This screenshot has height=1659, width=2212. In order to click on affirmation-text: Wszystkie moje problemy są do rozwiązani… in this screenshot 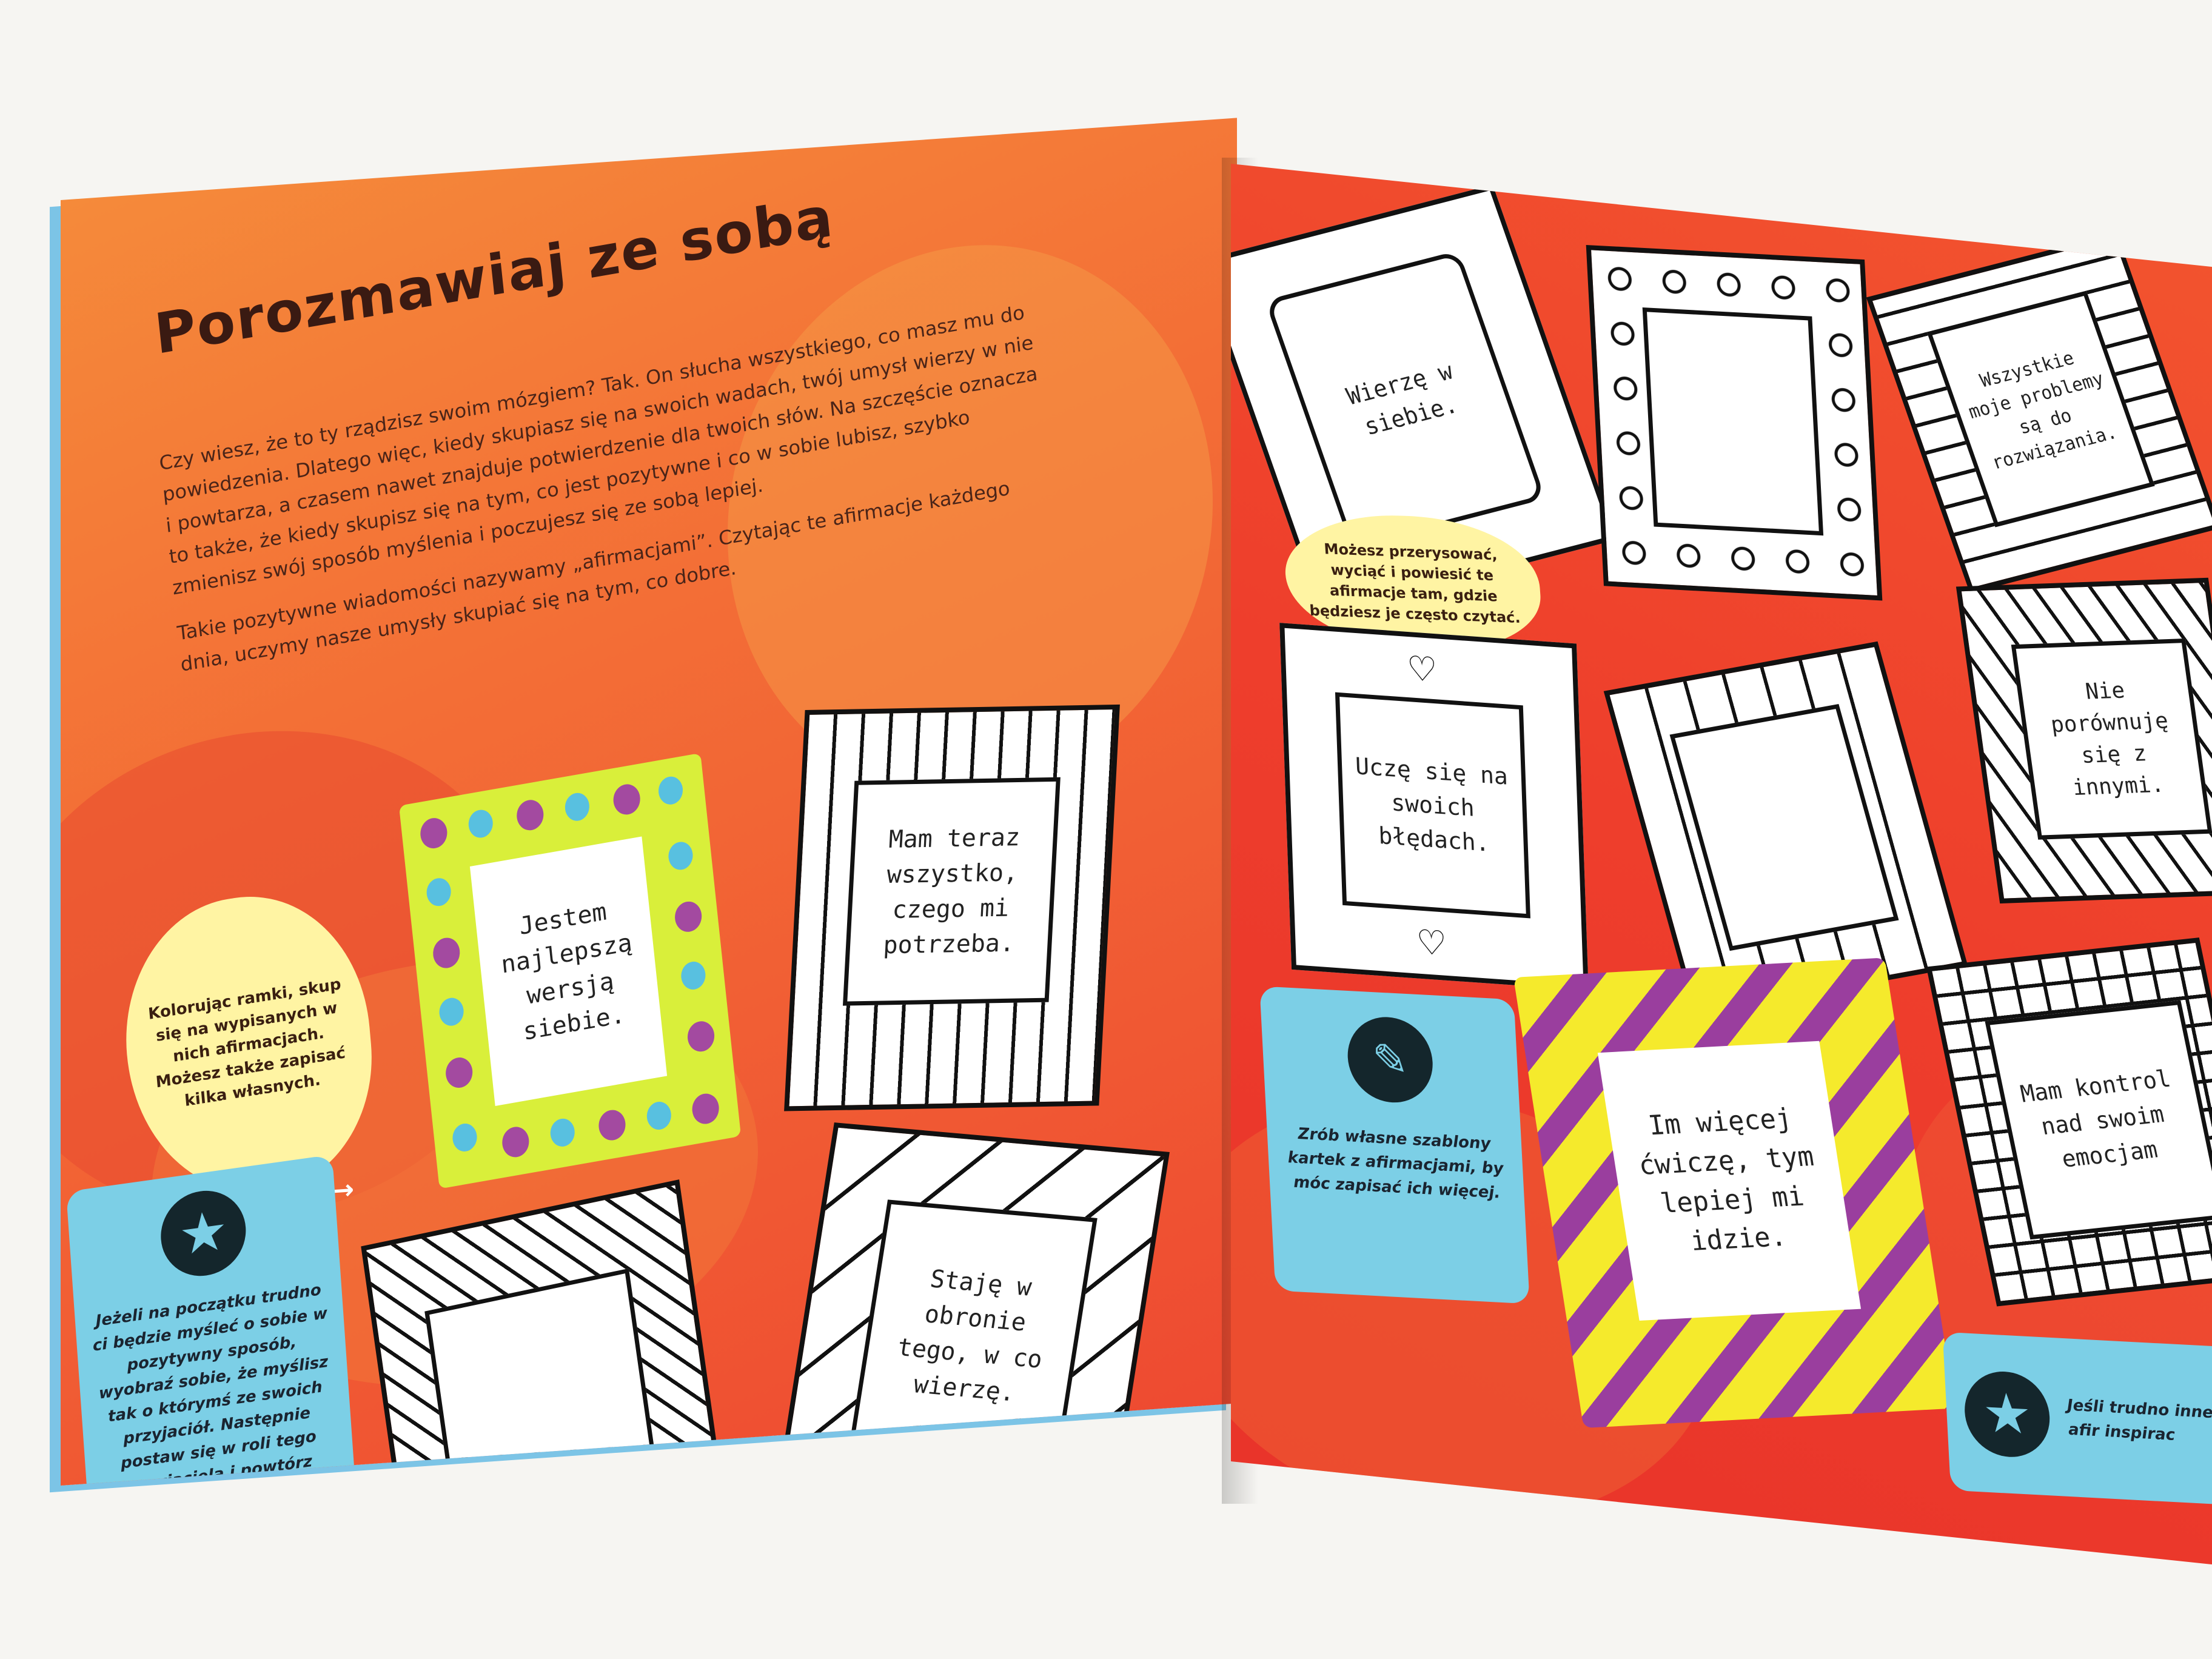, I will do `click(2043, 410)`.